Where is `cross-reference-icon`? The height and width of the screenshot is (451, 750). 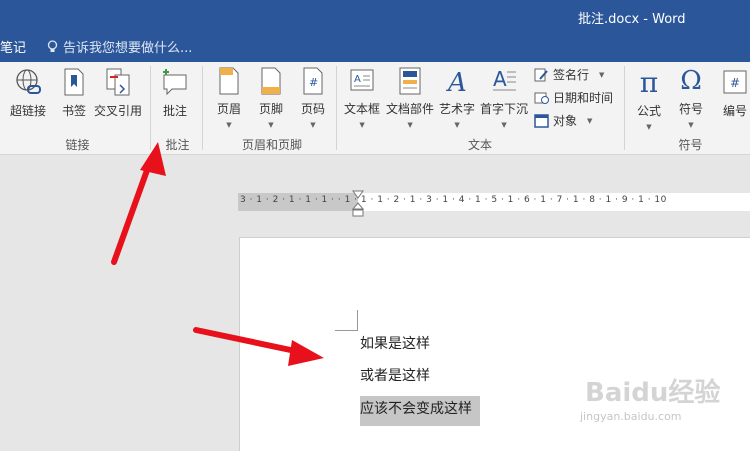 cross-reference-icon is located at coordinates (118, 82).